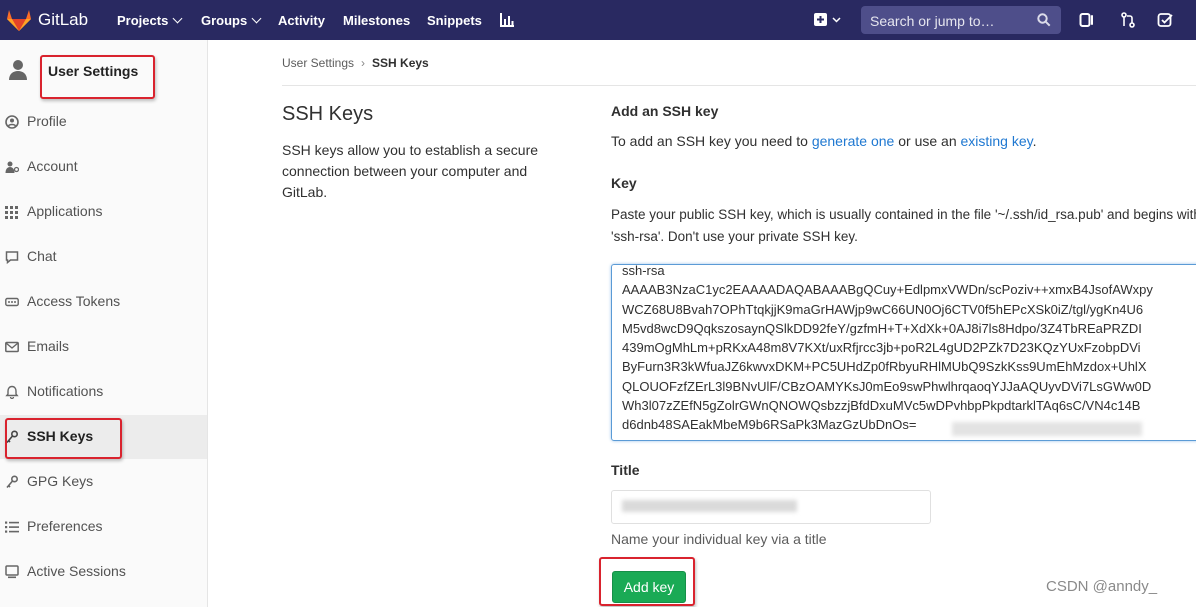  Describe the element at coordinates (63, 438) in the screenshot. I see `annotation-highlight-ssh-keys` at that location.